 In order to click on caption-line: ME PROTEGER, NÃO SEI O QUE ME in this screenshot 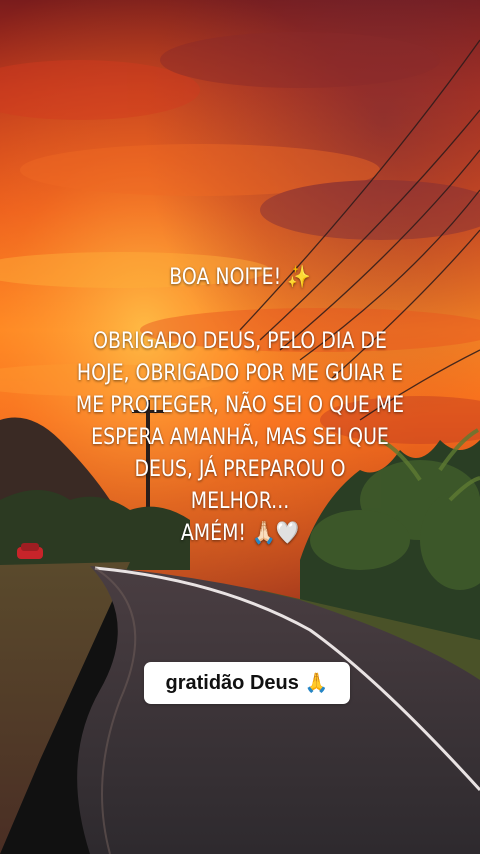, I will do `click(240, 405)`.